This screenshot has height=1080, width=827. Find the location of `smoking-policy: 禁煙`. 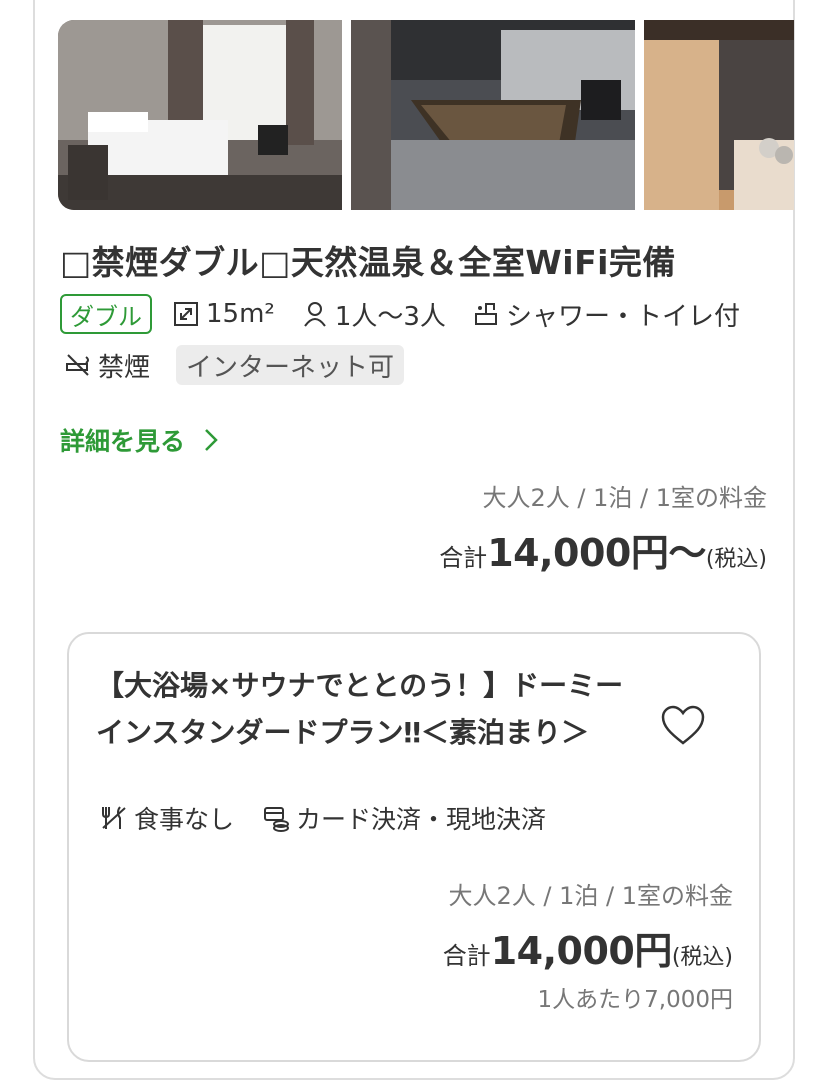

smoking-policy: 禁煙 is located at coordinates (107, 365).